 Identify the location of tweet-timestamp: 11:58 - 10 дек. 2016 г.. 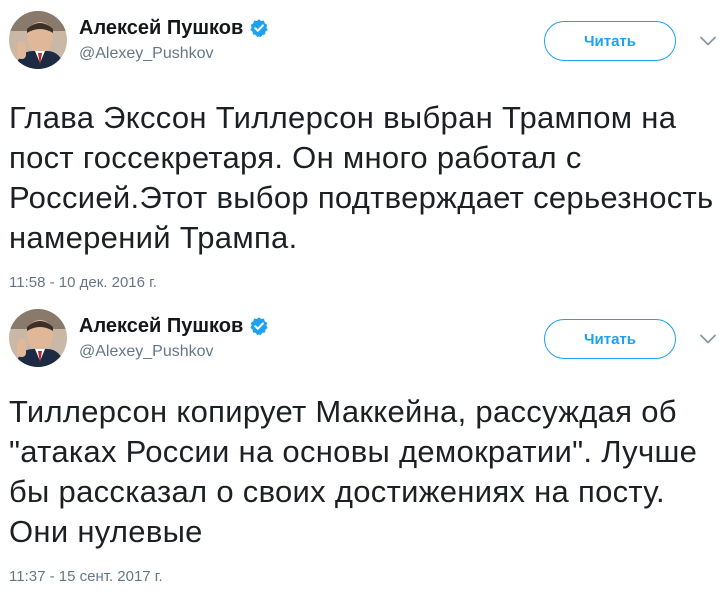
(83, 283).